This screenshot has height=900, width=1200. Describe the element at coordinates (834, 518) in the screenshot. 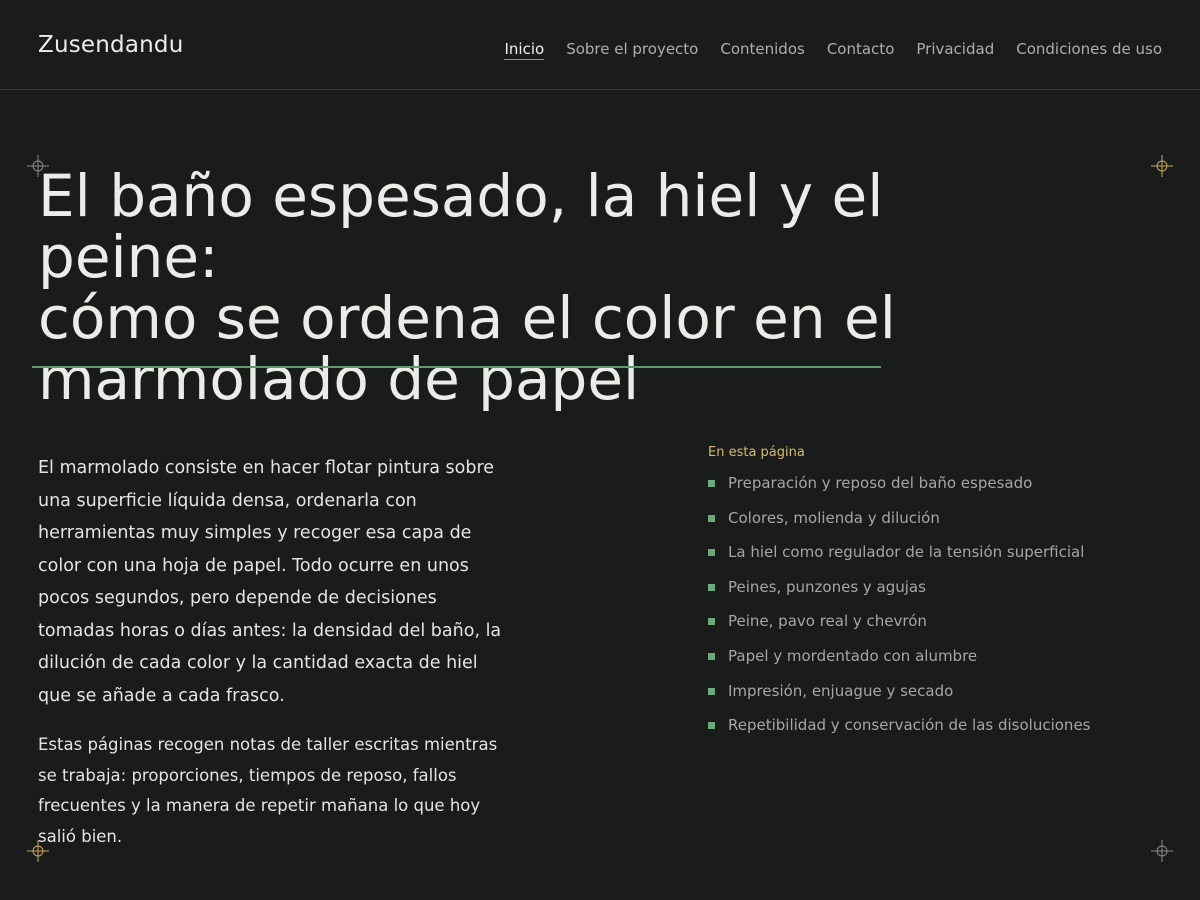

I see `toc-link: Colores, molienda y dilución` at that location.